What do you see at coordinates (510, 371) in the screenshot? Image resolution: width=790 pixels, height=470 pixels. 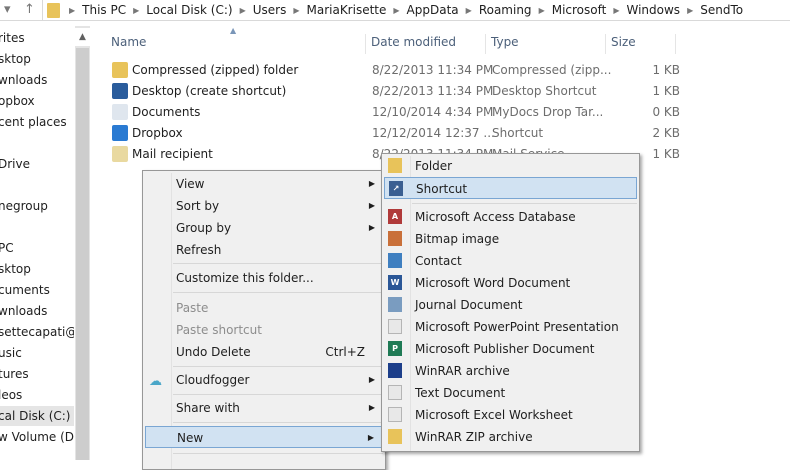 I see `new-item-winrar-archive: WinRAR archive` at bounding box center [510, 371].